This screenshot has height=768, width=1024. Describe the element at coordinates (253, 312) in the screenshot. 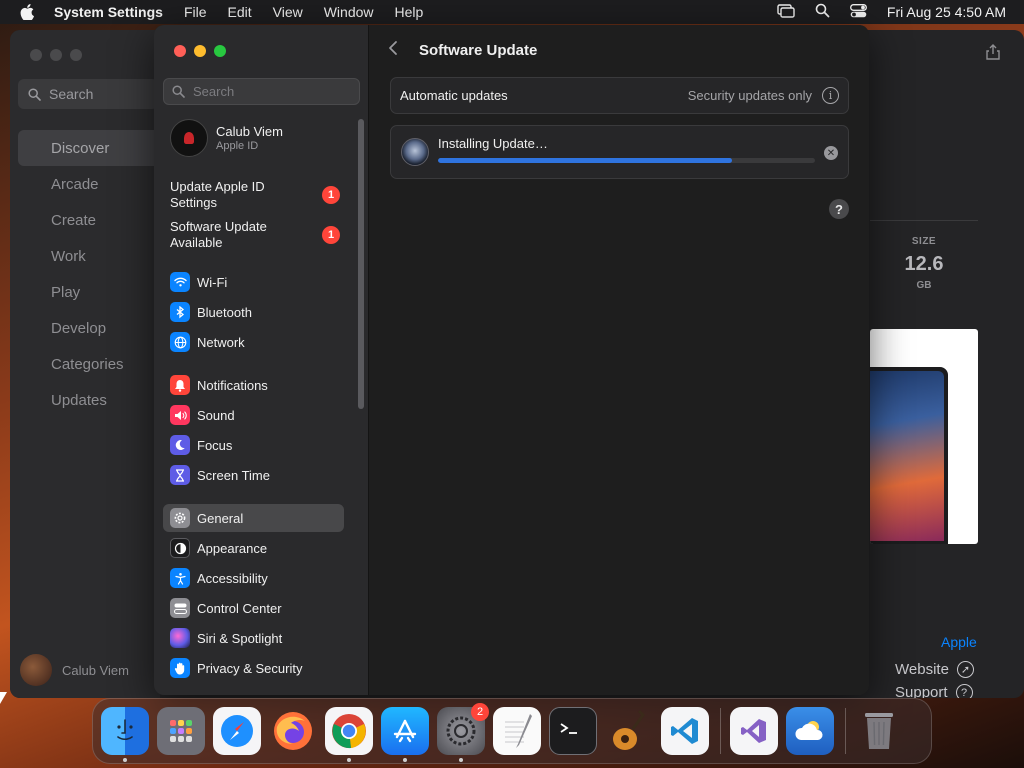

I see `sidebar-item-bluetooth: Bluetooth` at that location.